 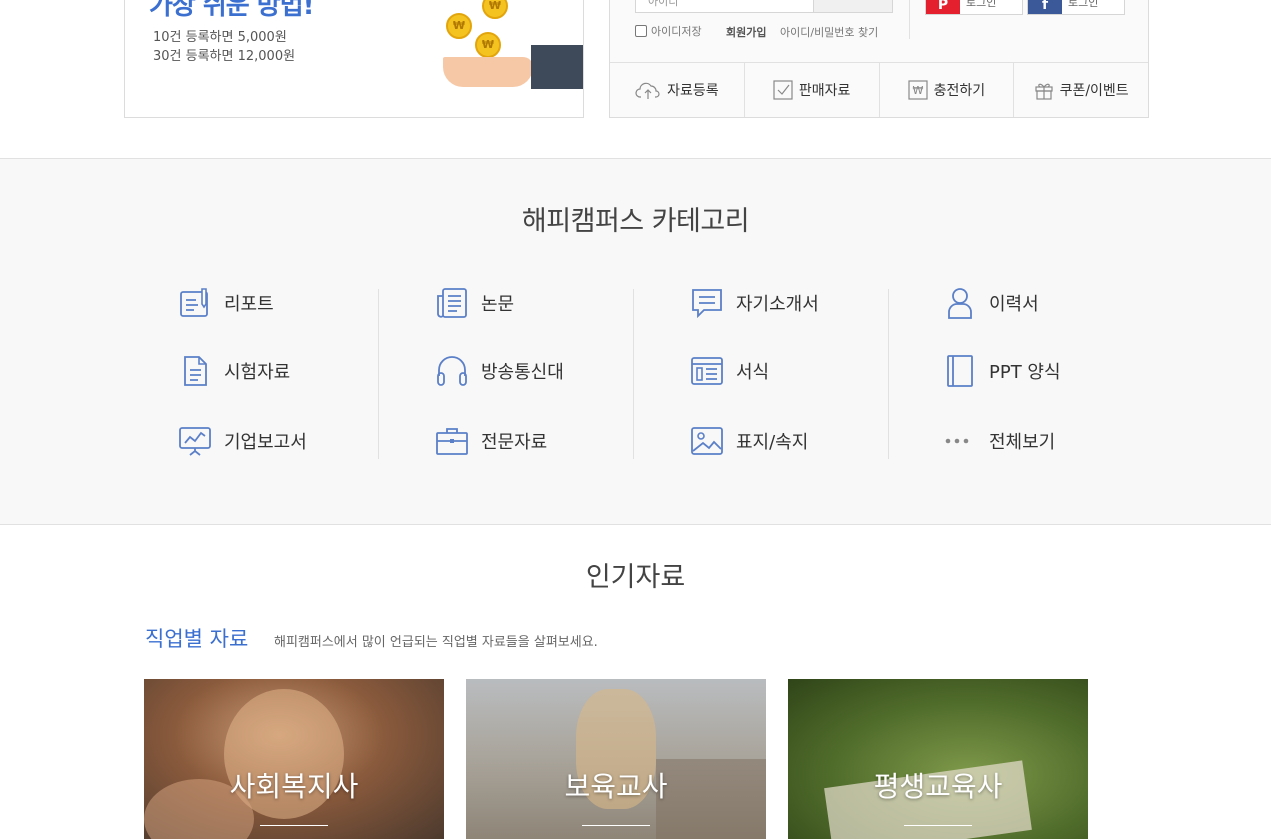 I want to click on cloud-upload-icon, so click(x=647, y=90).